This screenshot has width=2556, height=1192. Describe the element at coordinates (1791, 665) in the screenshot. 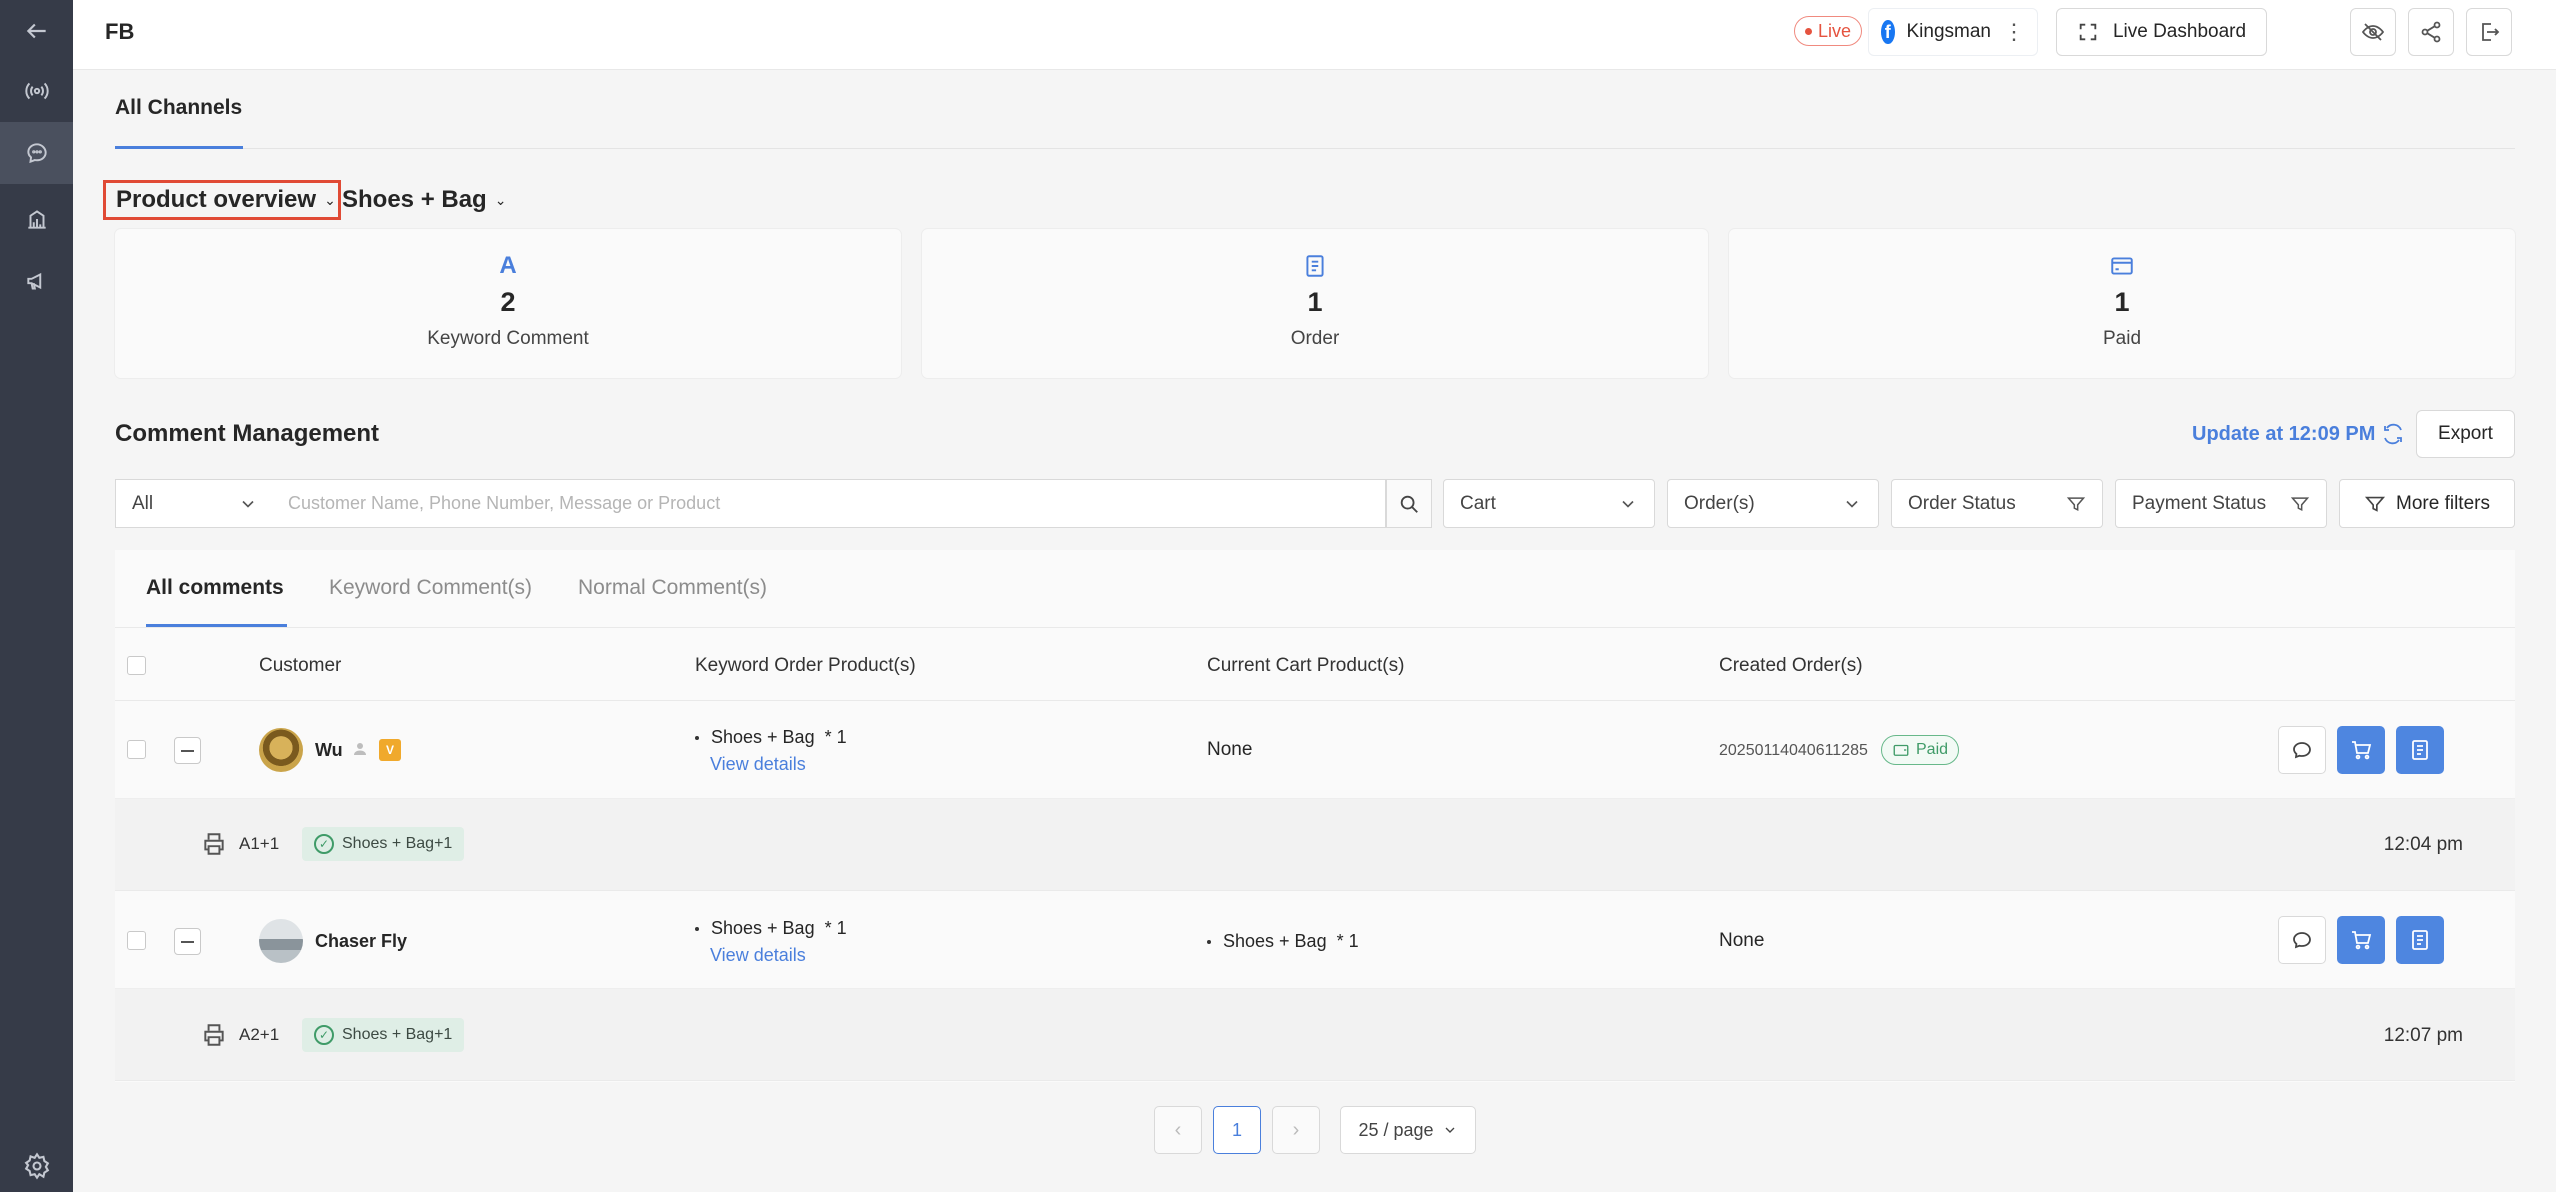

I see `column-header-created-orders: Created Order(s)` at that location.